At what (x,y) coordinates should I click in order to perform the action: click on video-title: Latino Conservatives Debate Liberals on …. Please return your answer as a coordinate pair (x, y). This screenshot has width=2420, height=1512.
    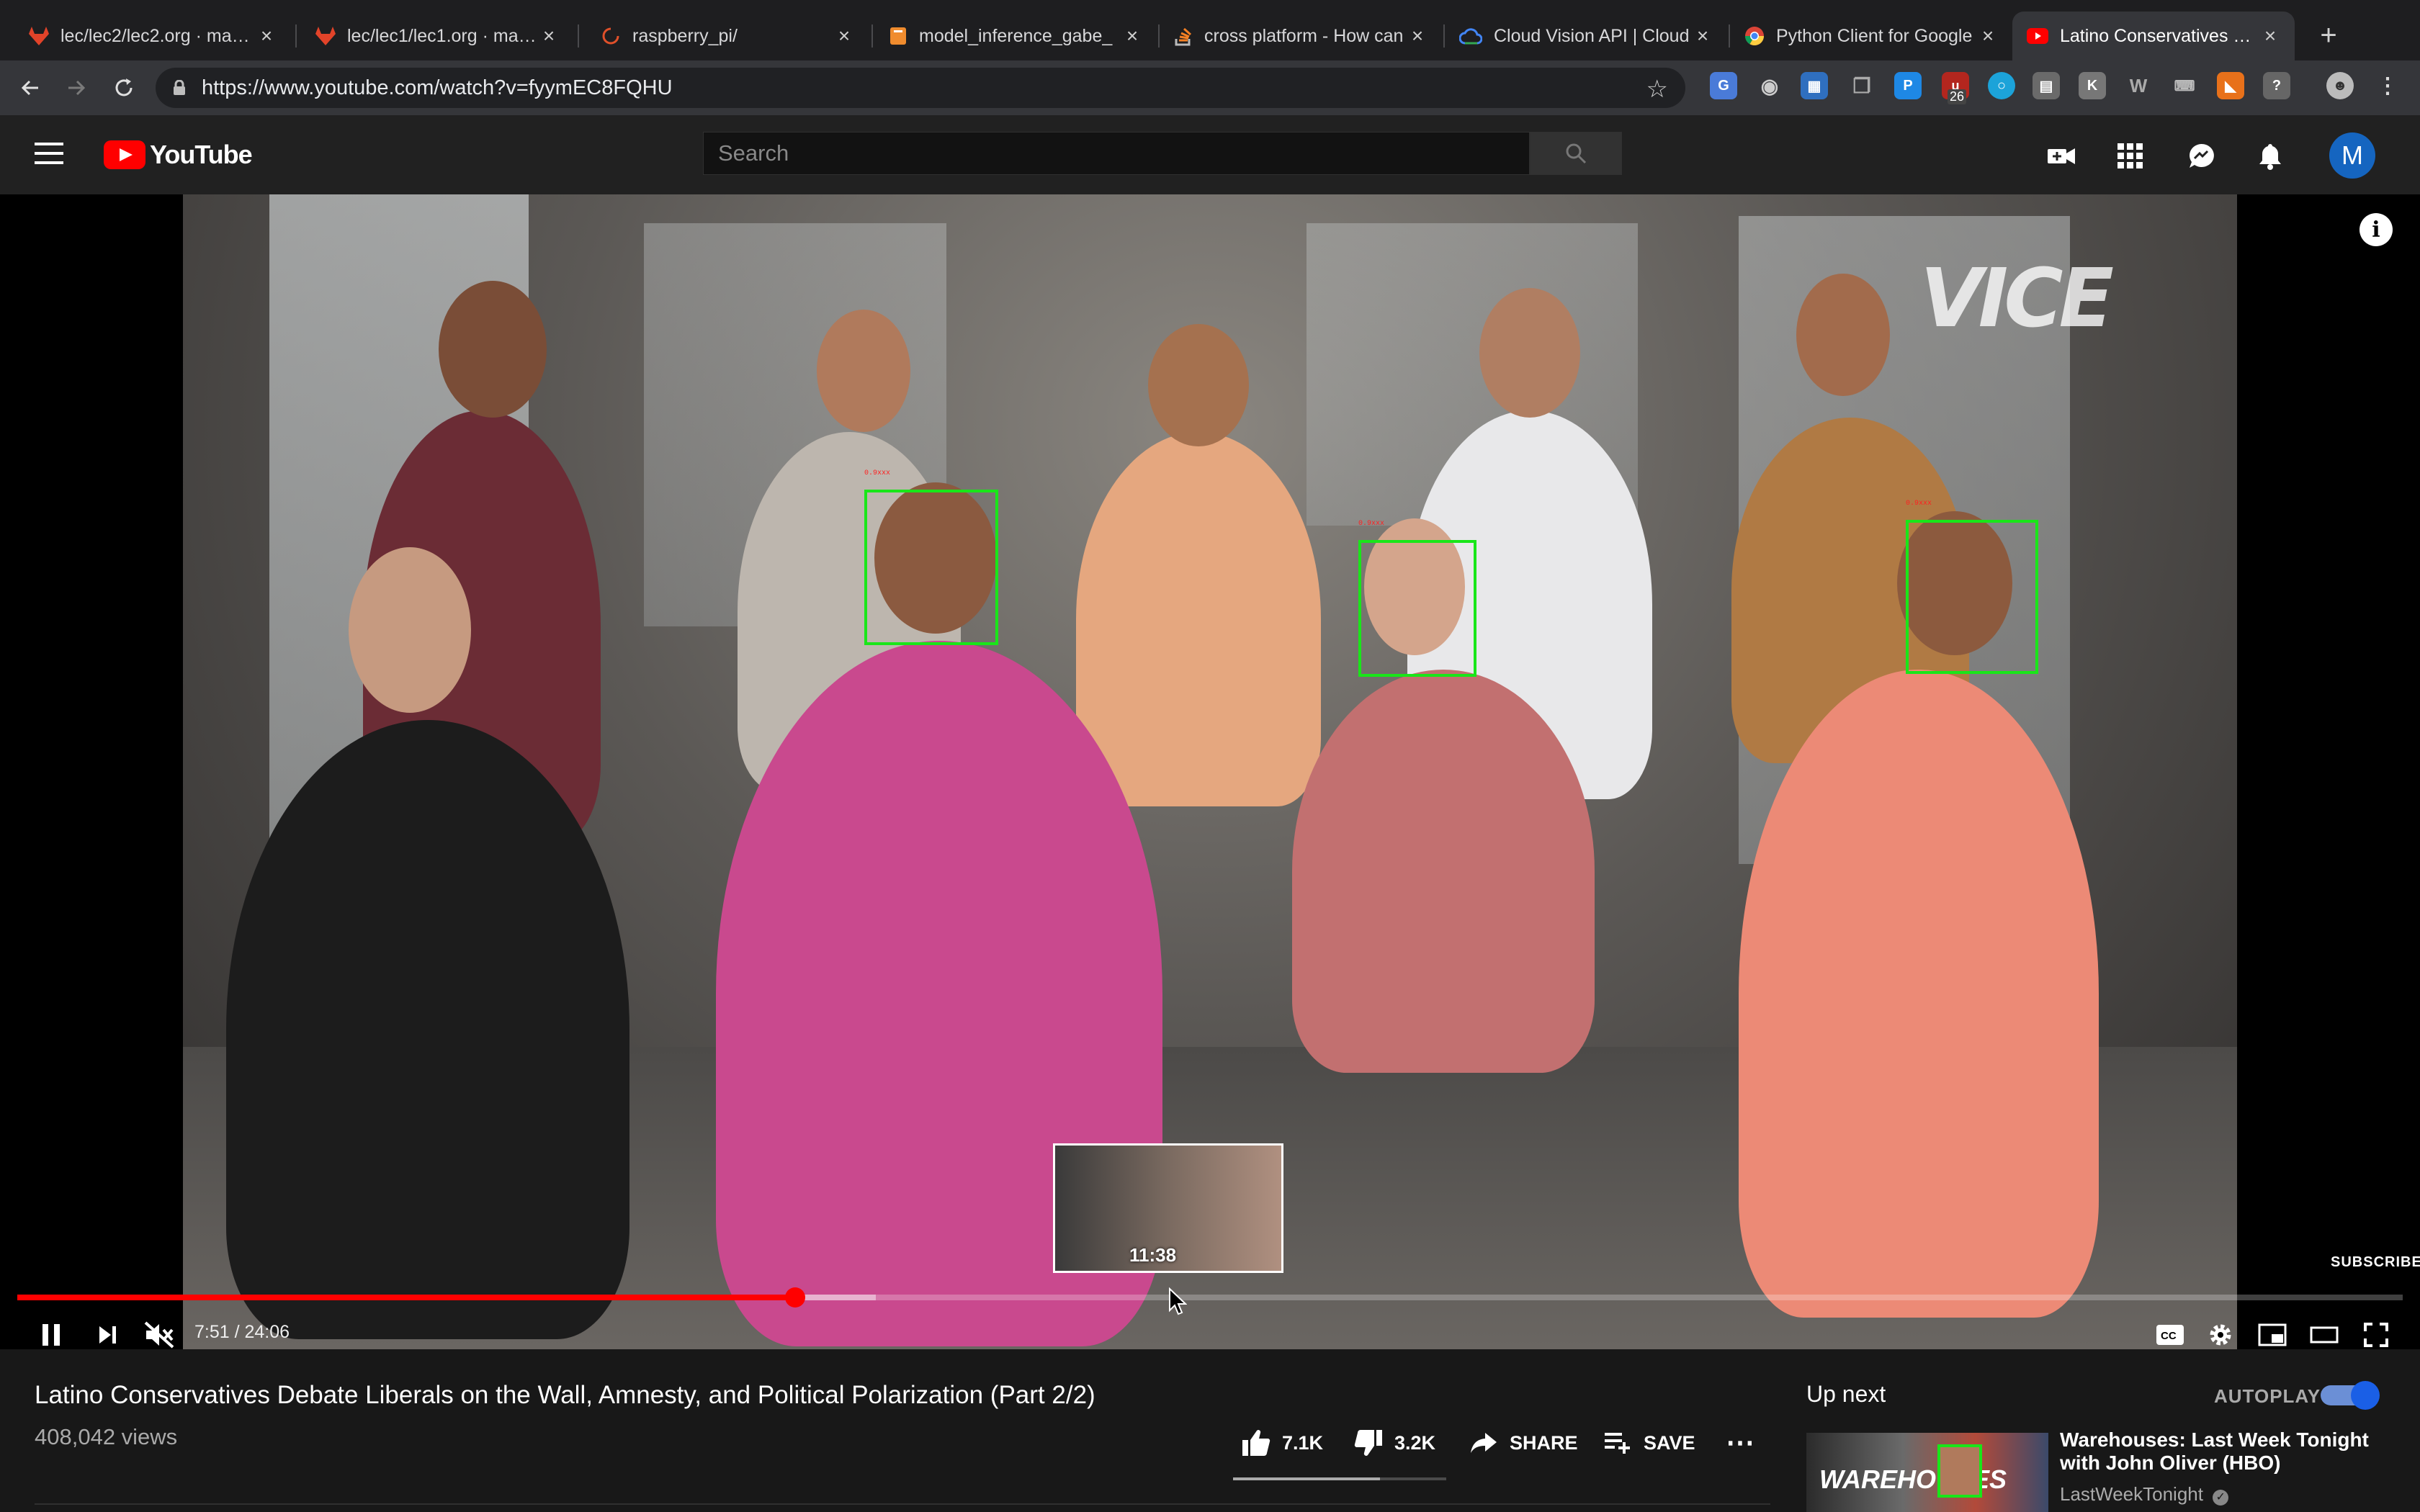
    Looking at the image, I should click on (565, 1395).